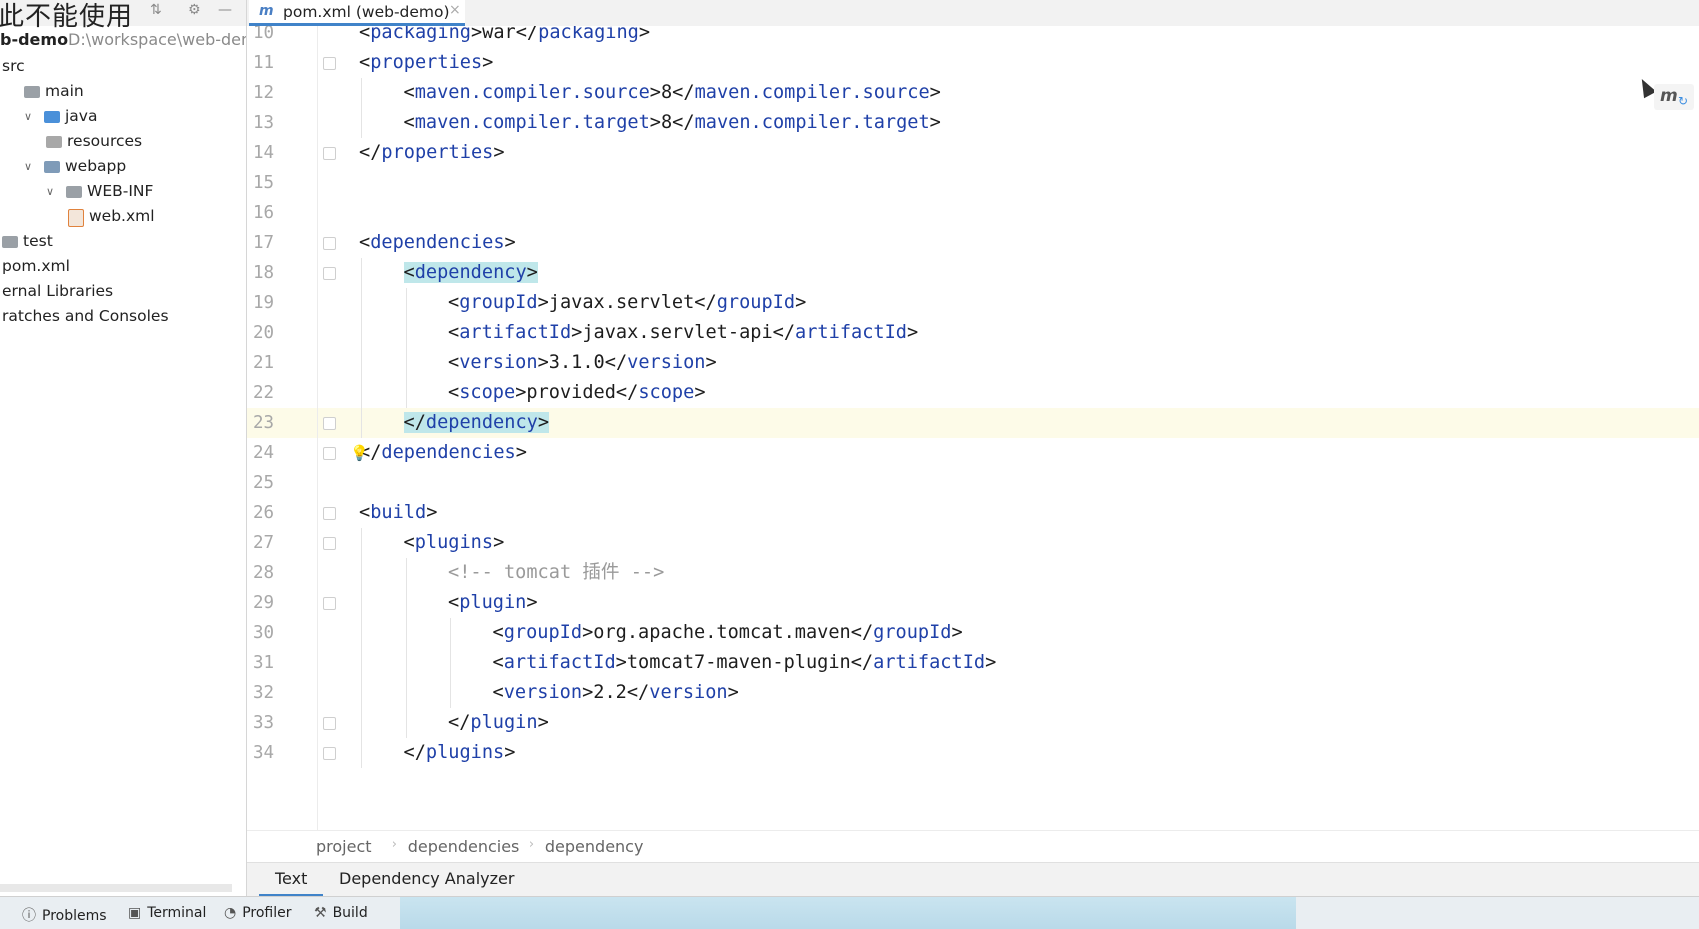  What do you see at coordinates (123, 141) in the screenshot?
I see `tree-item-resources: resources` at bounding box center [123, 141].